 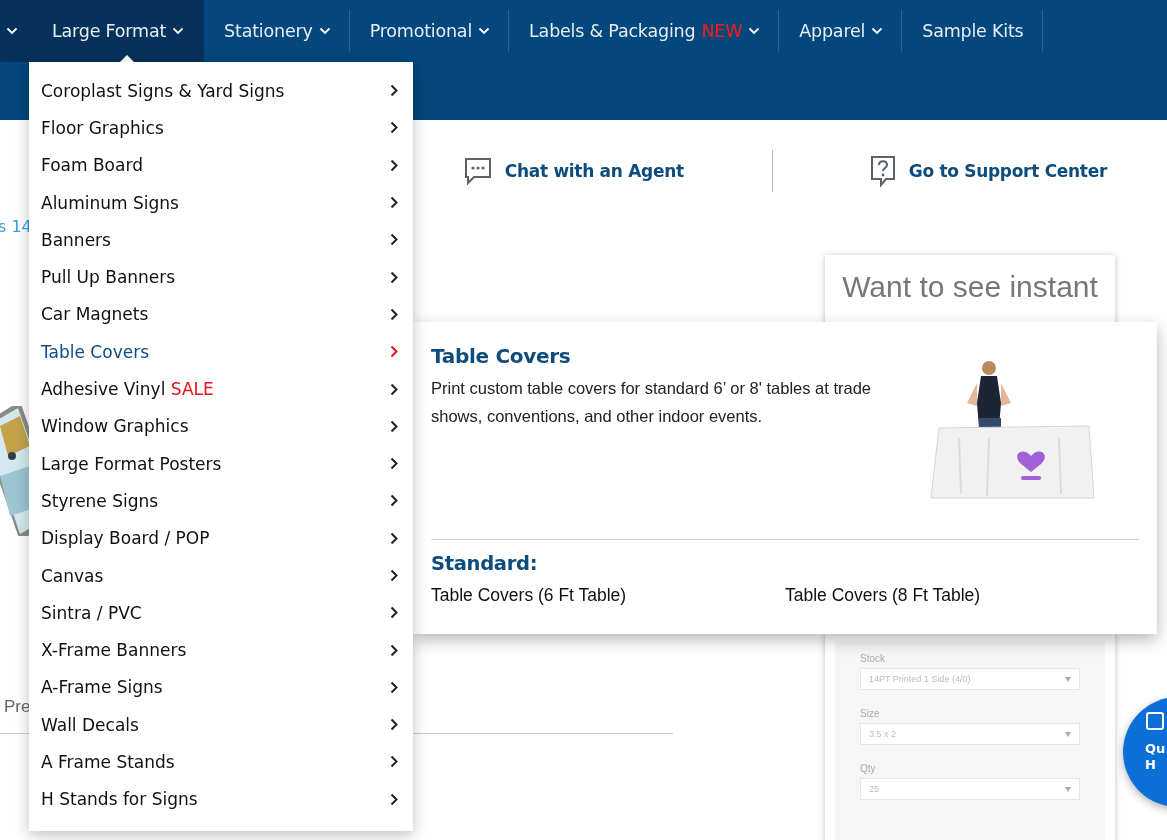 What do you see at coordinates (987, 171) in the screenshot?
I see `support-link: Go to Support Center` at bounding box center [987, 171].